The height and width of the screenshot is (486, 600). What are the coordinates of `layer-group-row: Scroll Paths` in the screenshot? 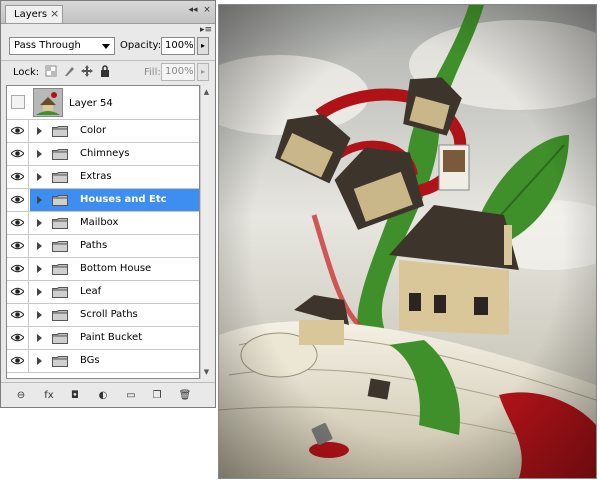 It's located at (103, 315).